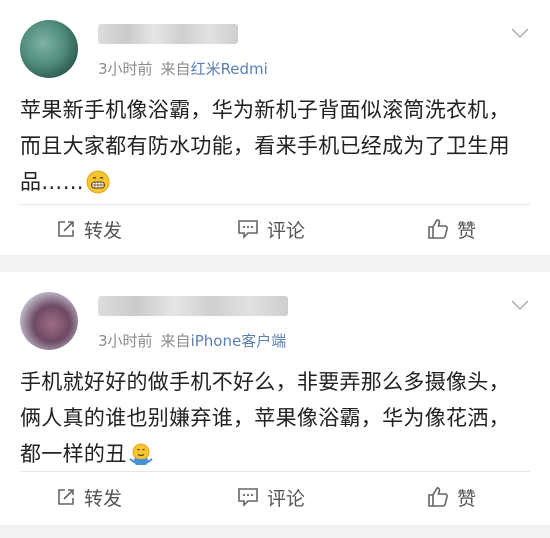  What do you see at coordinates (275, 471) in the screenshot?
I see `divider` at bounding box center [275, 471].